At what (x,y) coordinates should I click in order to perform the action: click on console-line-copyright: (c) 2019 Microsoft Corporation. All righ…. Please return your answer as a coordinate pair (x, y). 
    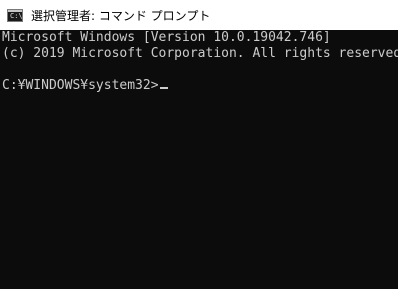
    Looking at the image, I should click on (200, 53).